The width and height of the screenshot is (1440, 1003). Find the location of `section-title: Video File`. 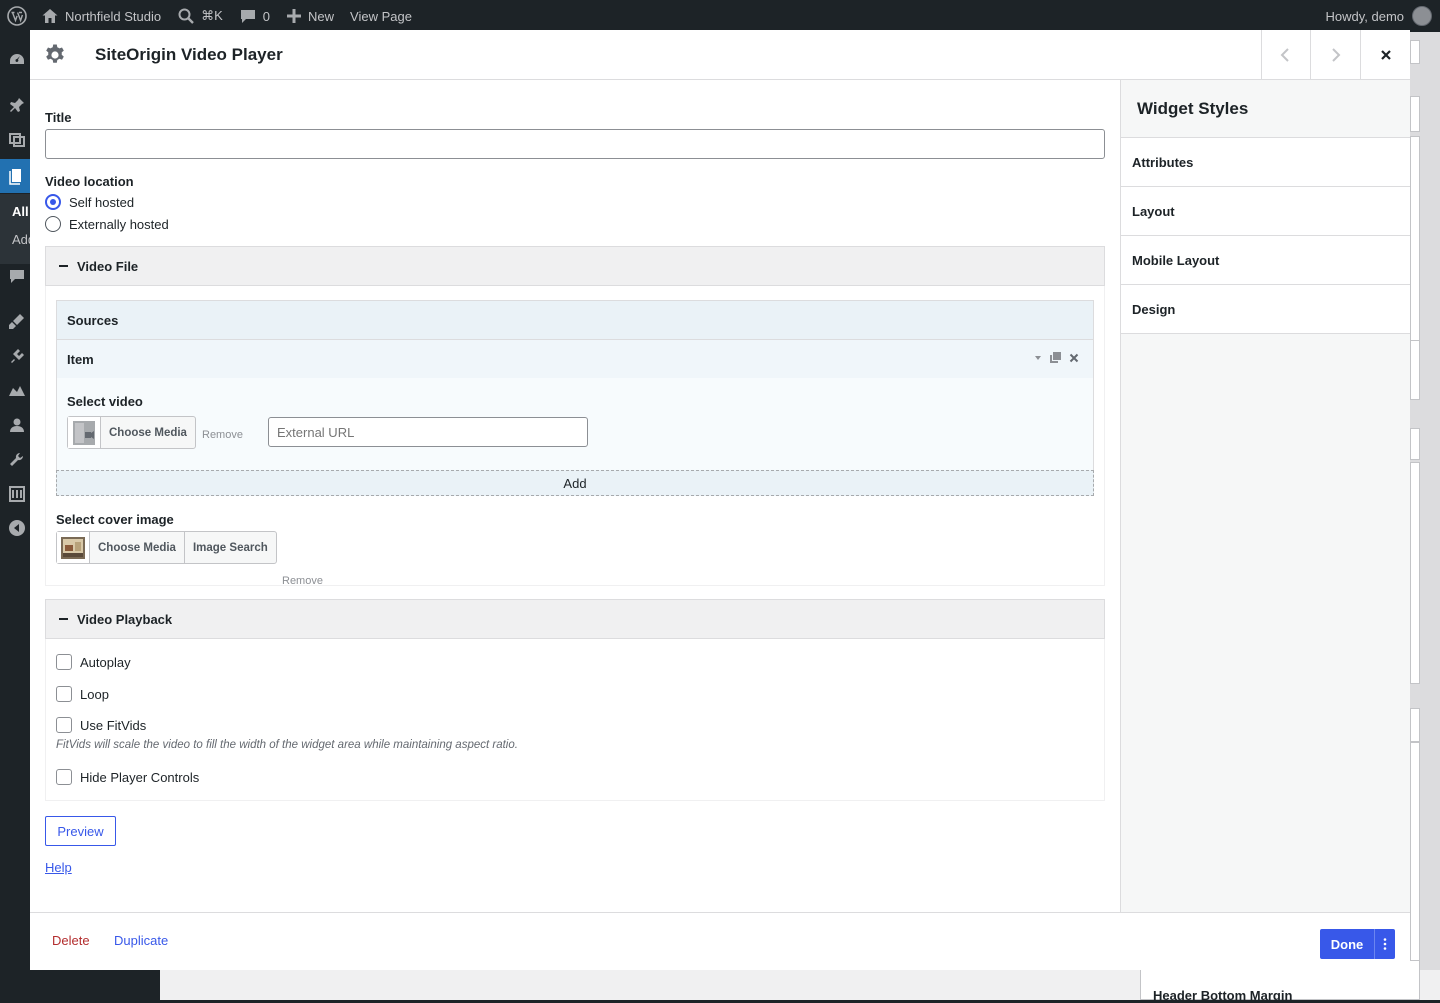

section-title: Video File is located at coordinates (108, 266).